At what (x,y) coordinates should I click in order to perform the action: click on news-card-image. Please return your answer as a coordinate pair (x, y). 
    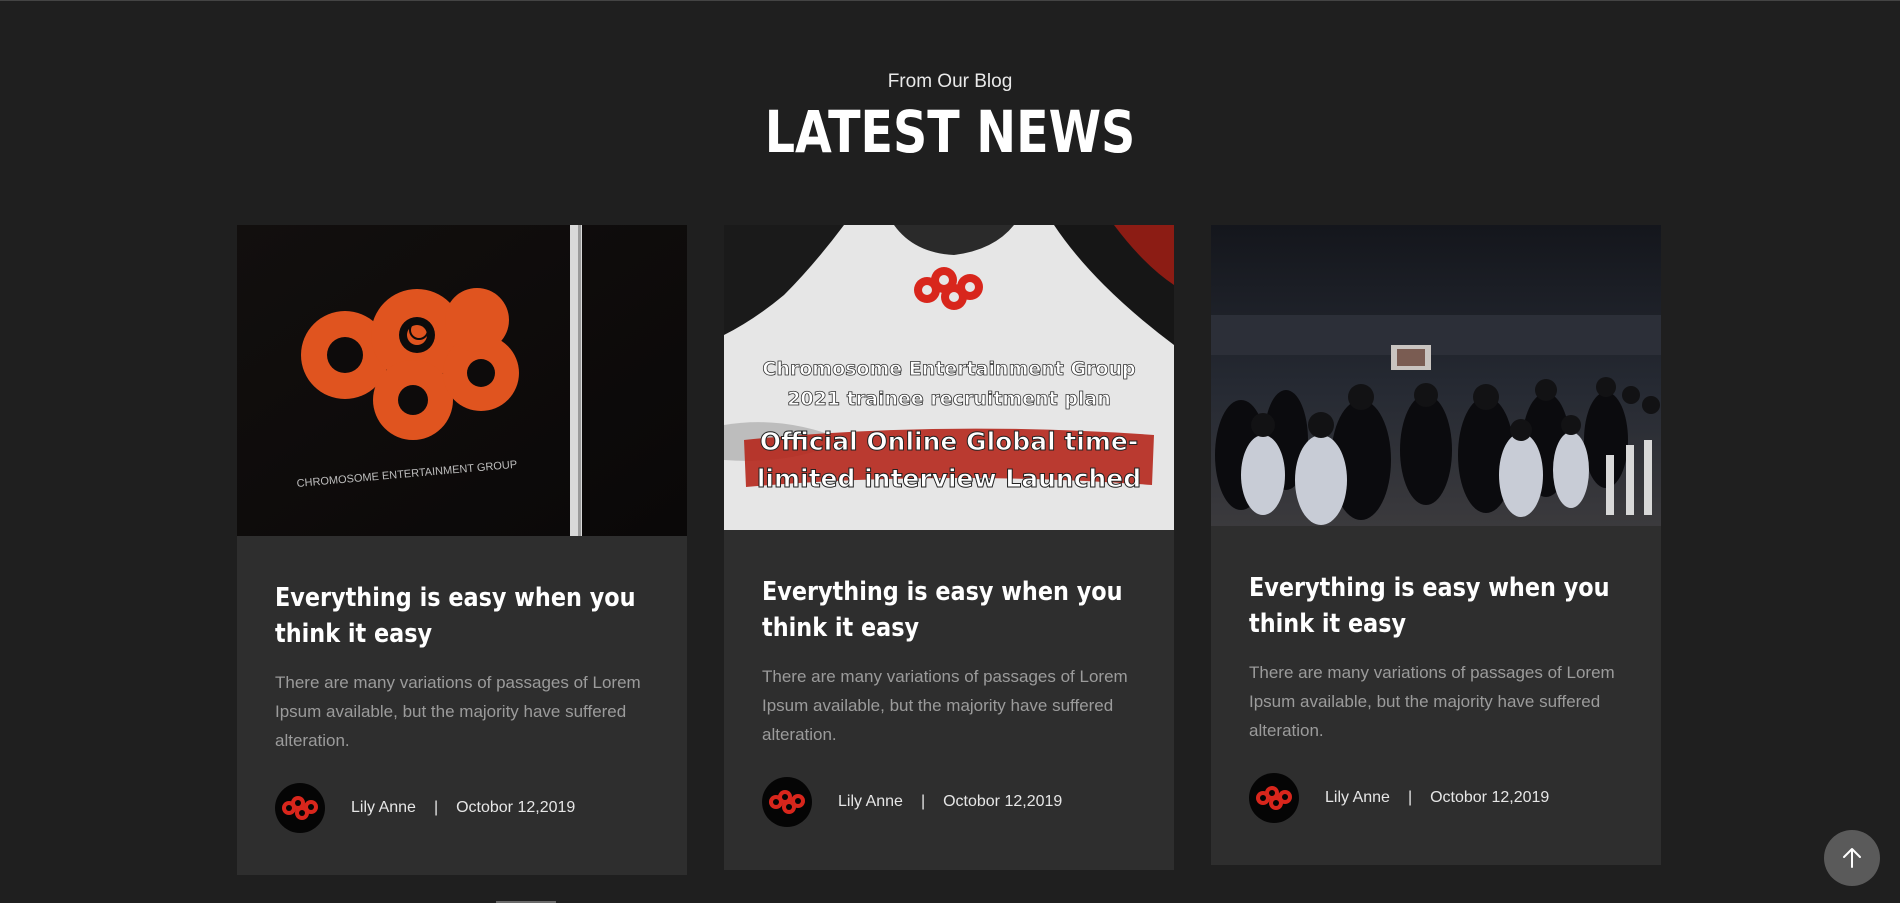
    Looking at the image, I should click on (1436, 375).